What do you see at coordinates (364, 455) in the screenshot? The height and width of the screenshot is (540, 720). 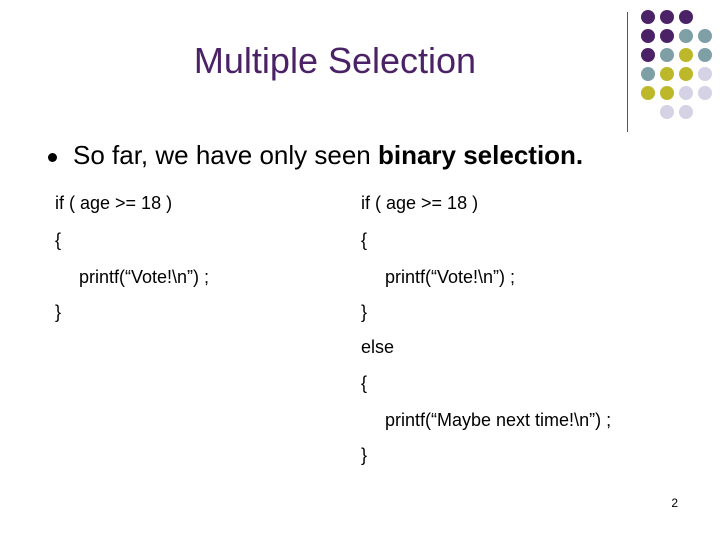 I see `right-code-line-8: }` at bounding box center [364, 455].